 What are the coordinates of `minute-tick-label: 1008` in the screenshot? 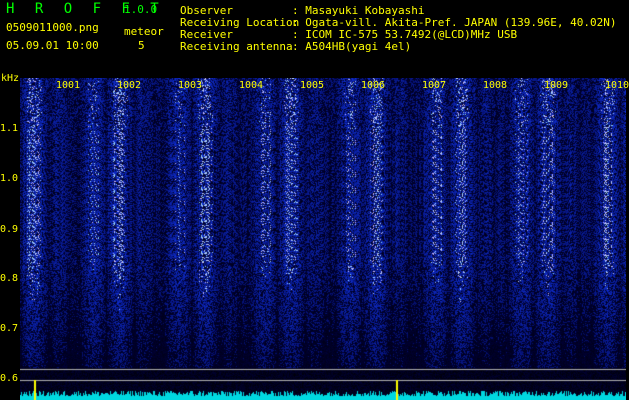 It's located at (495, 85).